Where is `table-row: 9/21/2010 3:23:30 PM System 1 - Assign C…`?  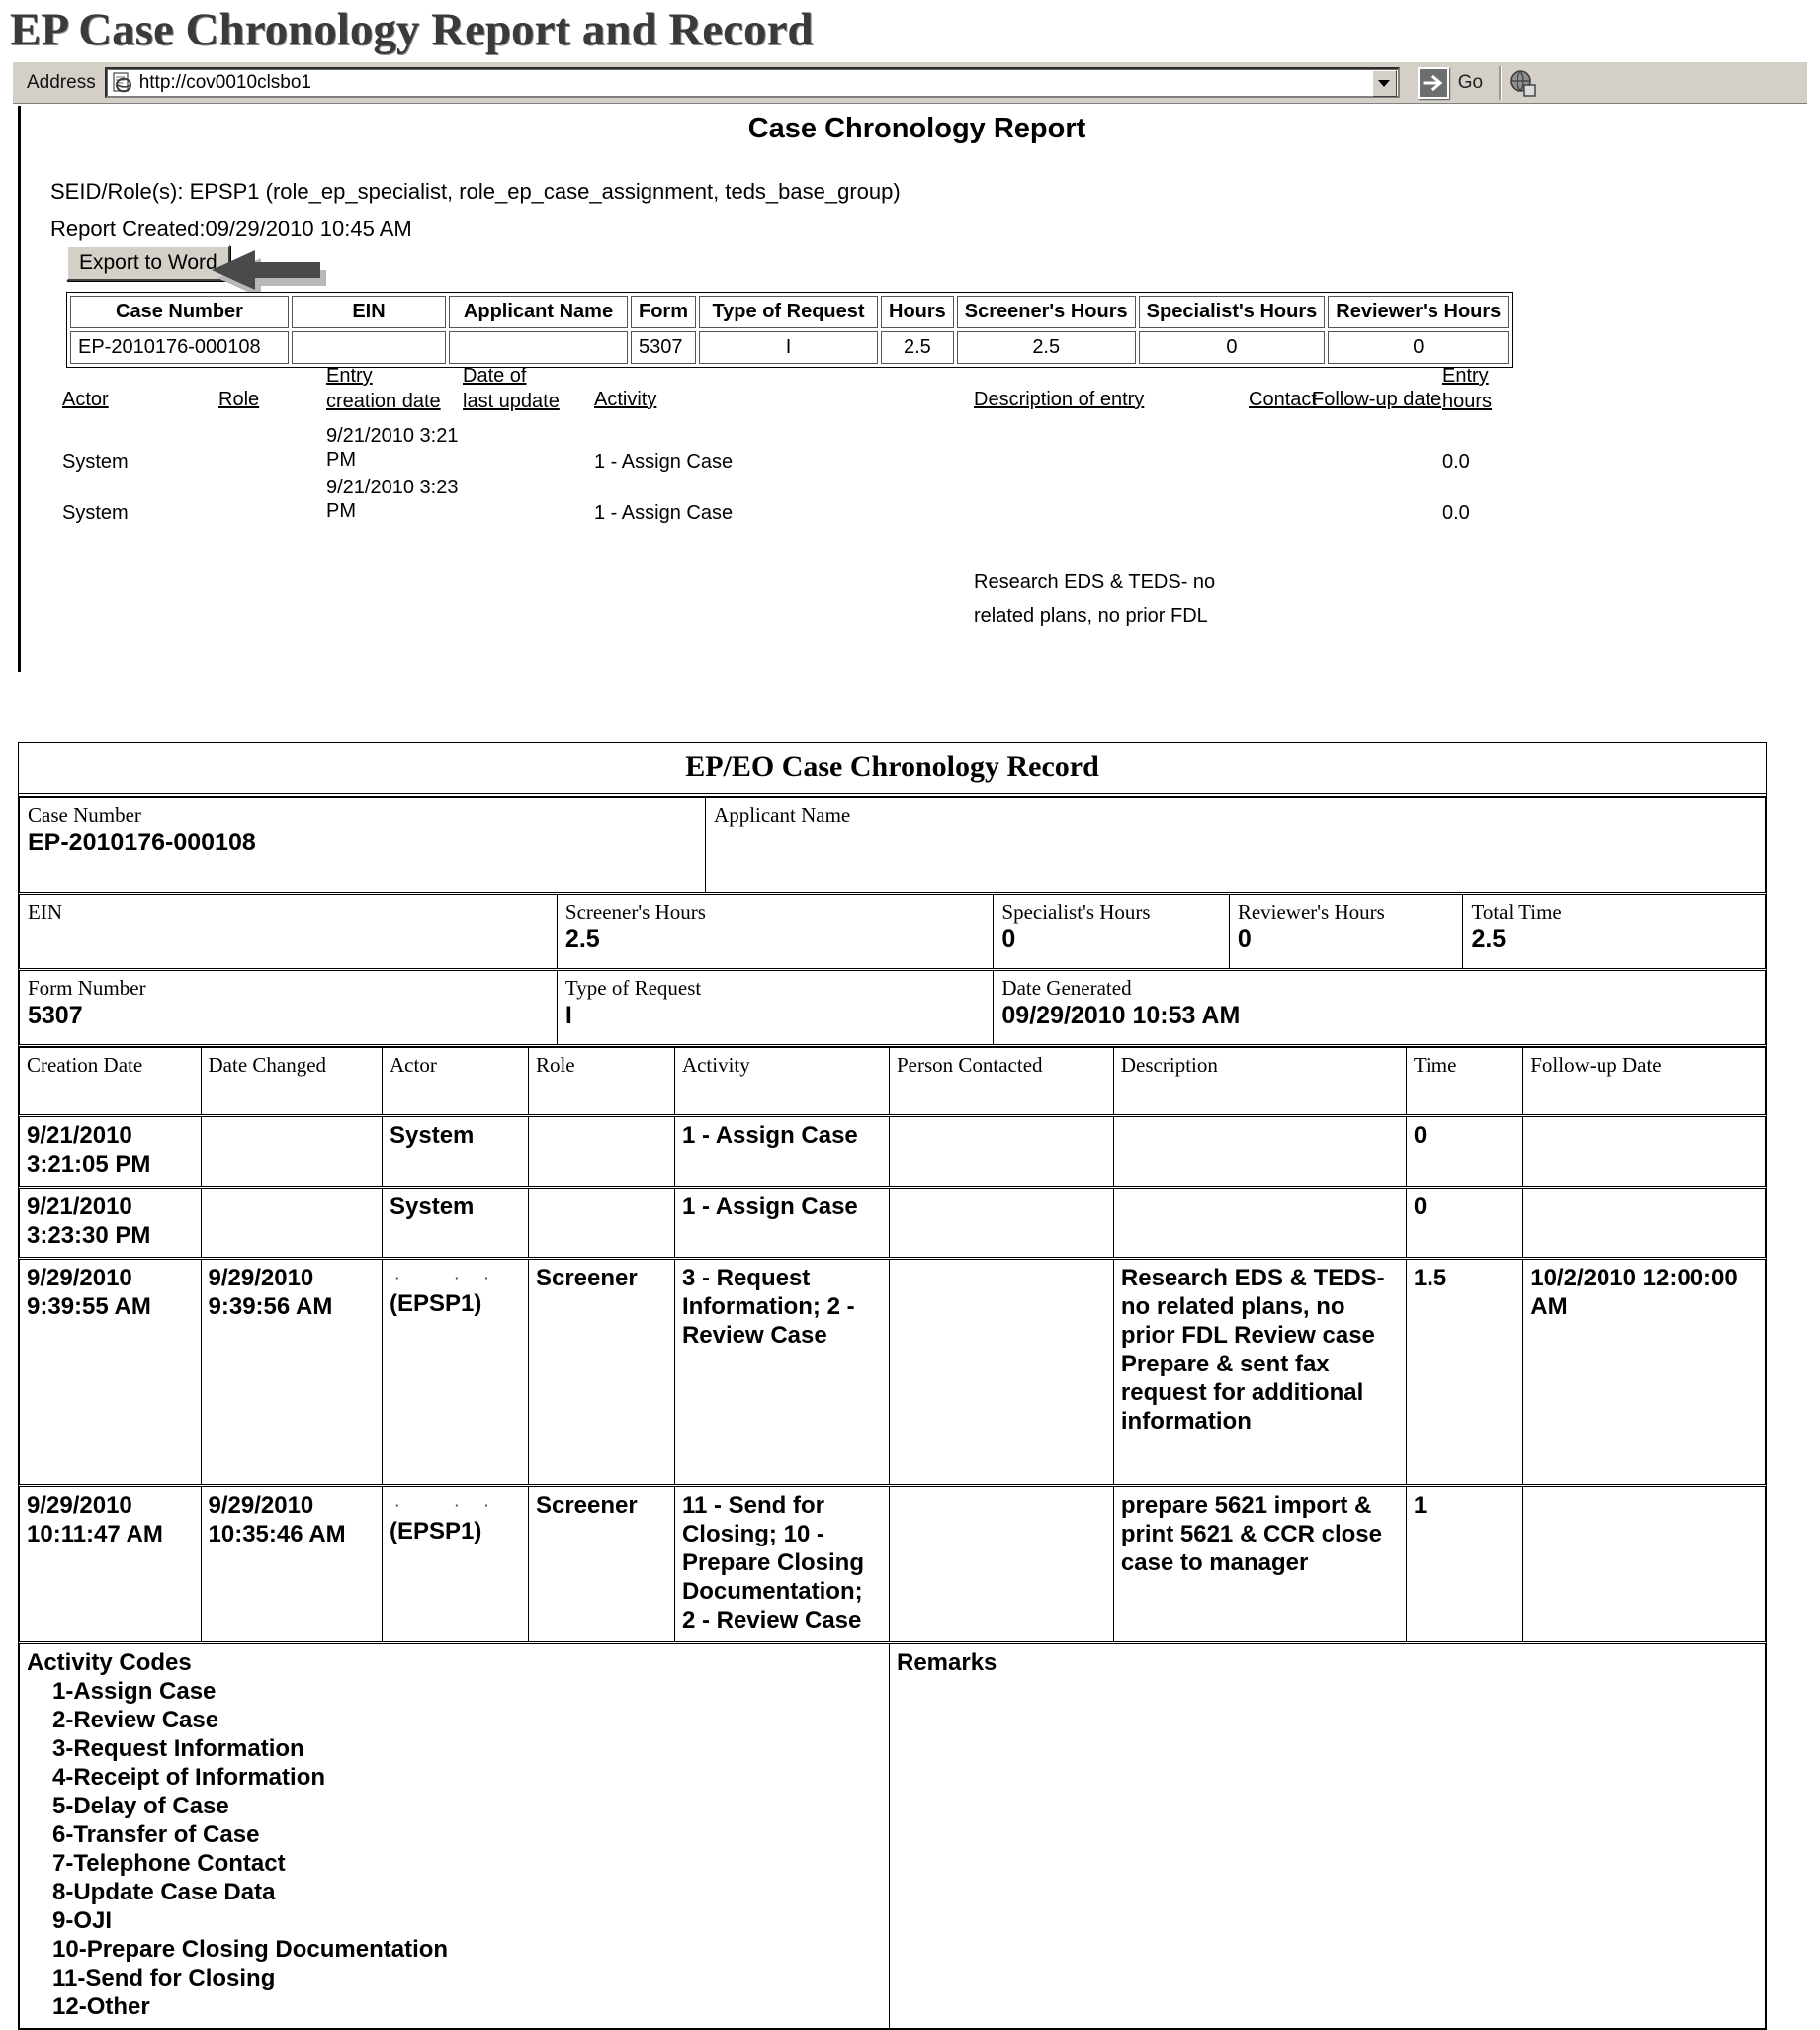 table-row: 9/21/2010 3:23:30 PM System 1 - Assign C… is located at coordinates (892, 1223).